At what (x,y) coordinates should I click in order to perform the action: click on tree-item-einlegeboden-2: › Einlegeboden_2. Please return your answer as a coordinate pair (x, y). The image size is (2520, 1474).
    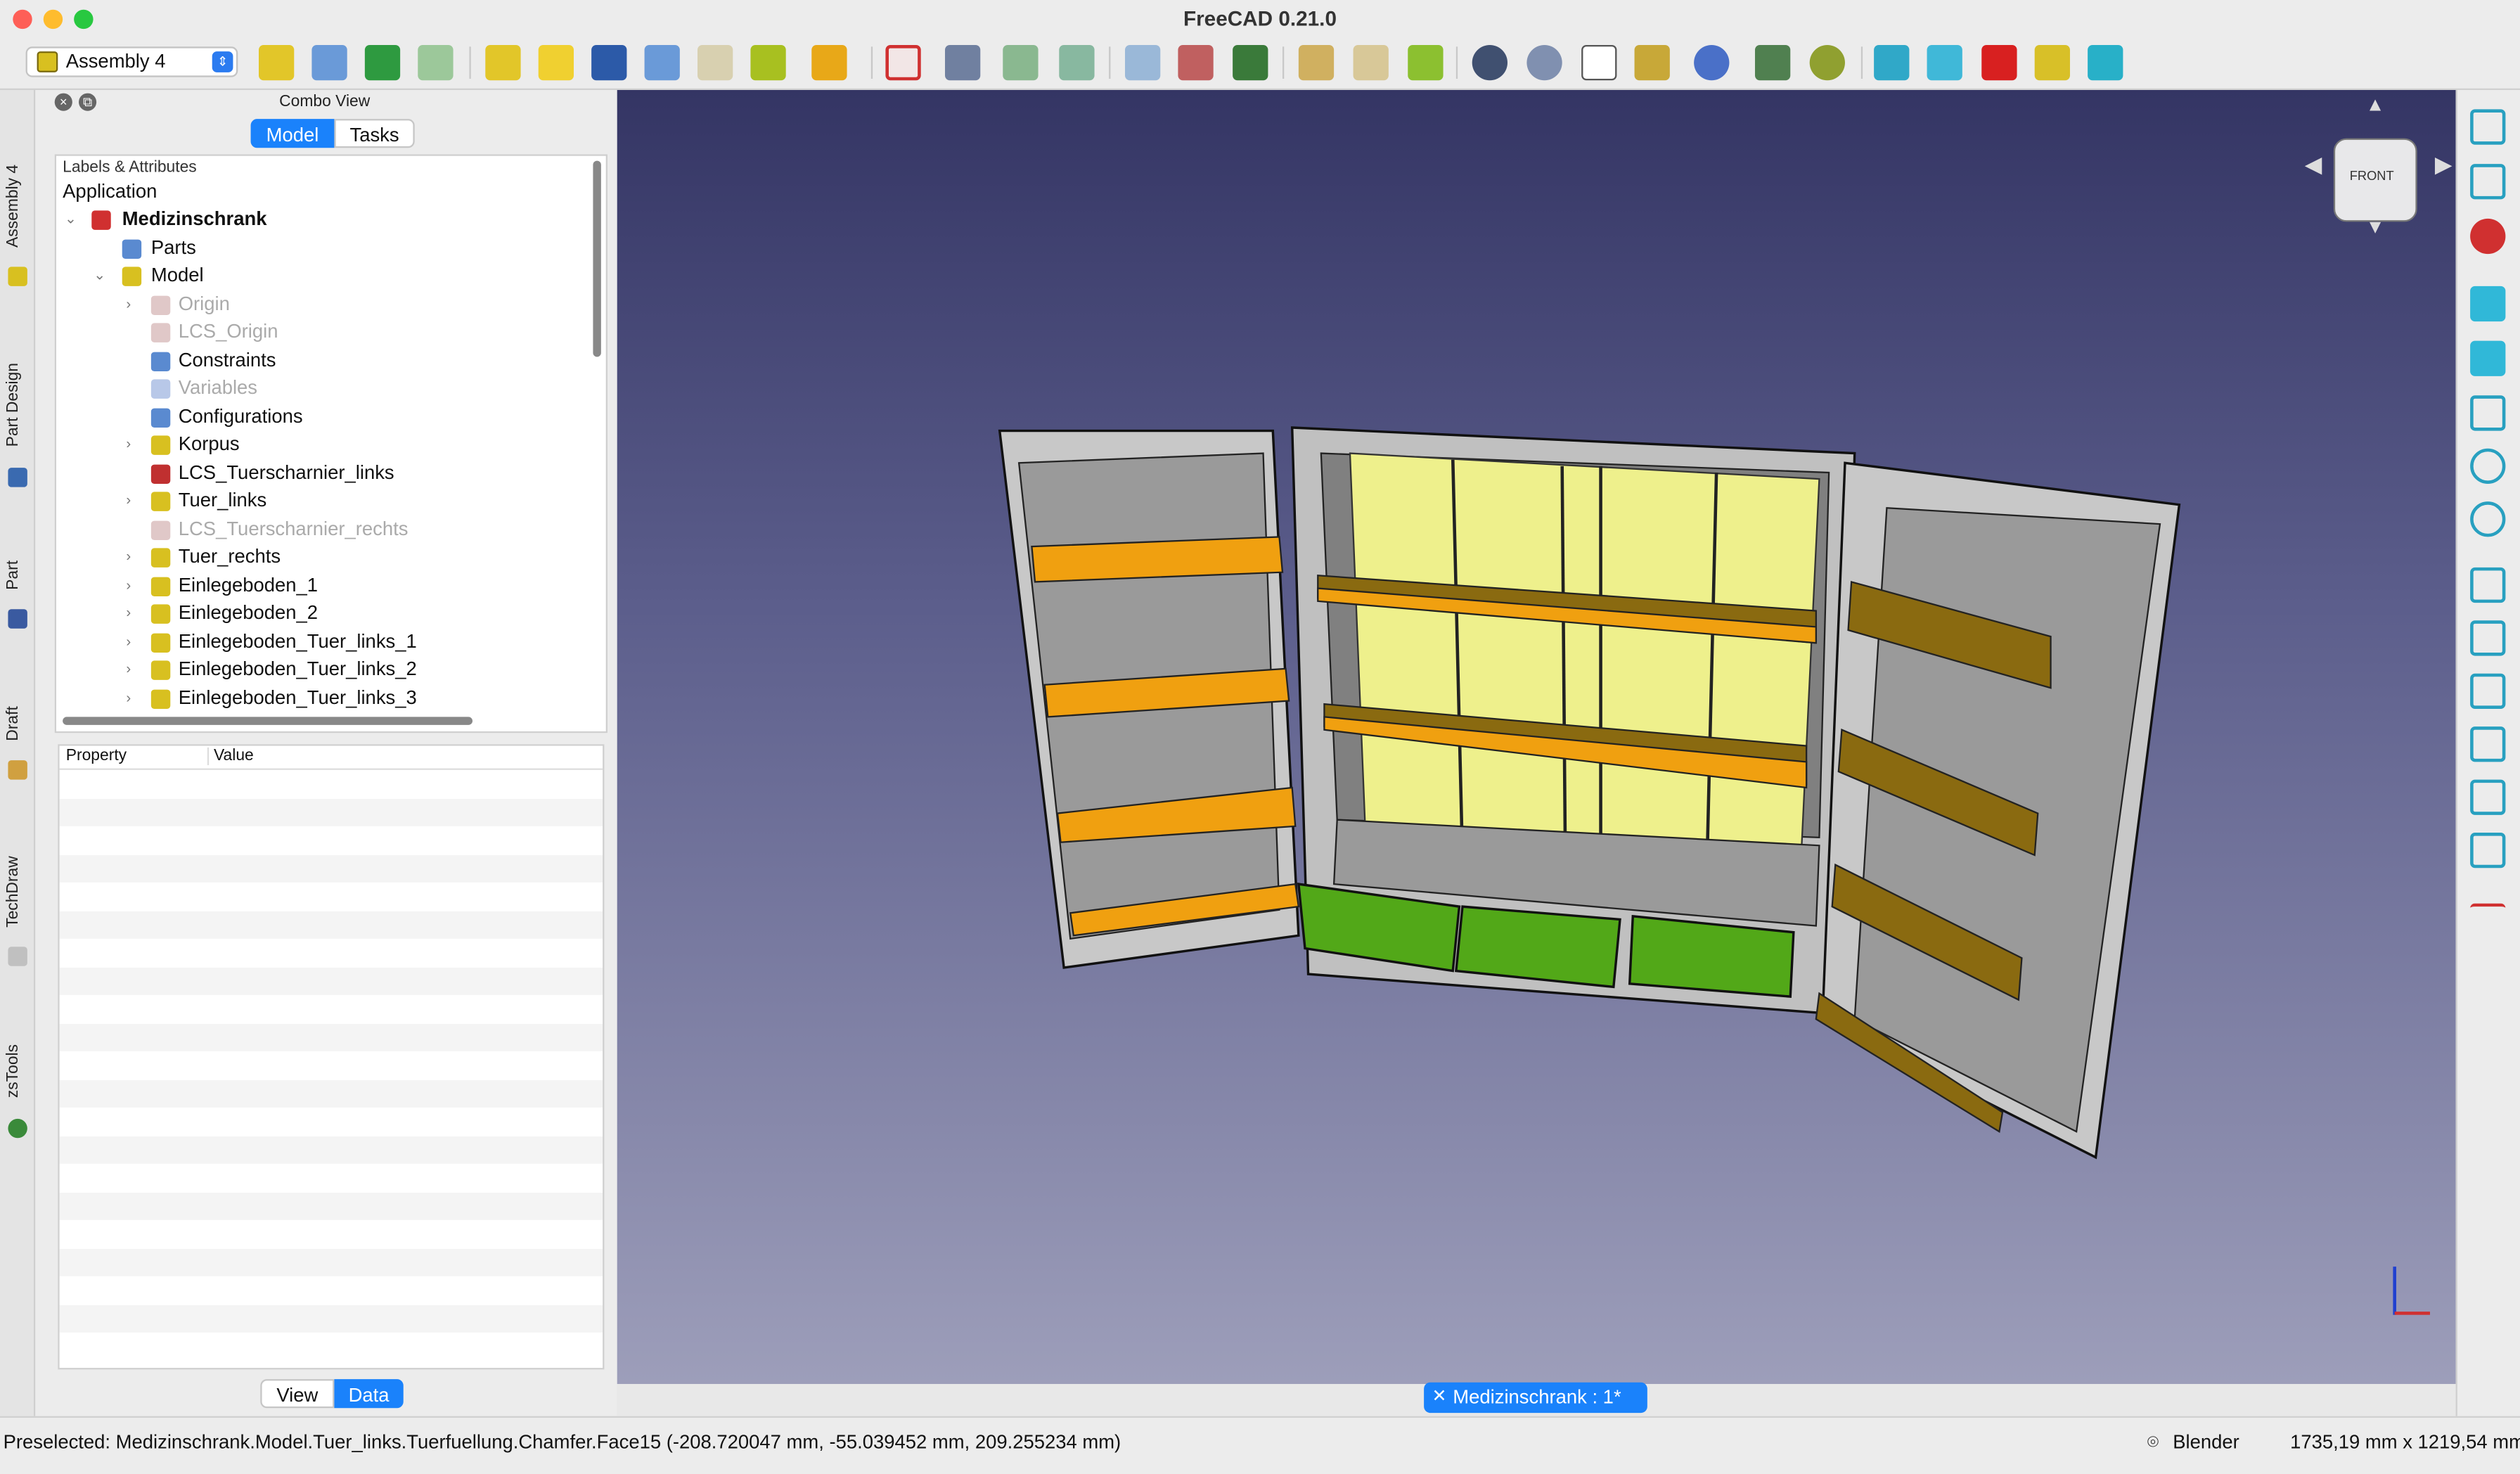
    Looking at the image, I should click on (323, 613).